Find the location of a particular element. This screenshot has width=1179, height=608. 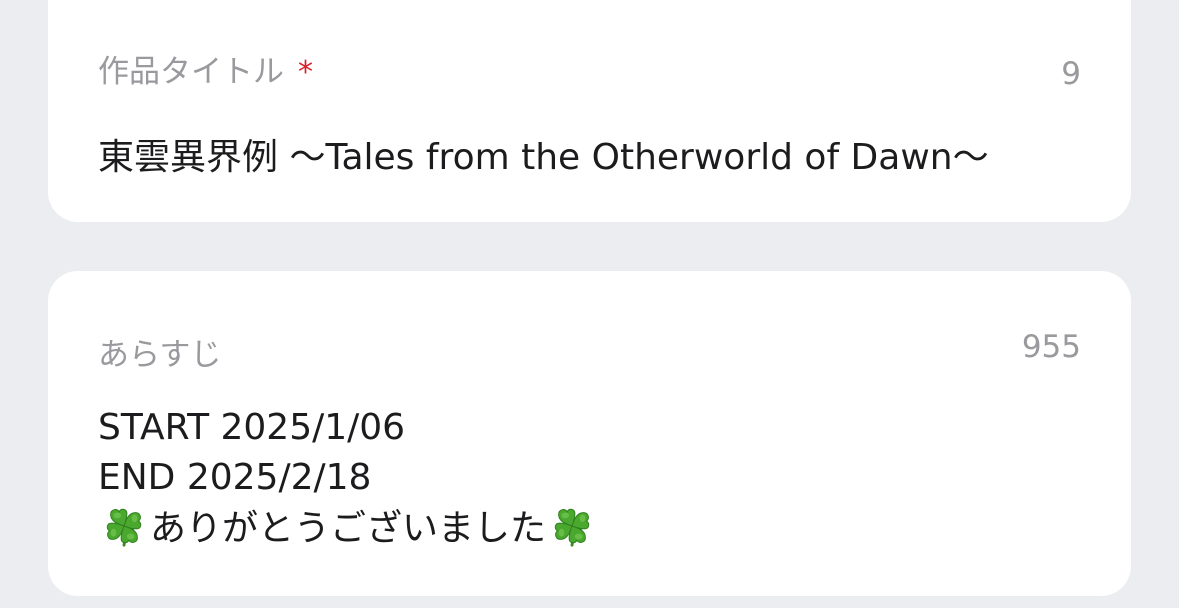

required-mark: * is located at coordinates (305, 72).